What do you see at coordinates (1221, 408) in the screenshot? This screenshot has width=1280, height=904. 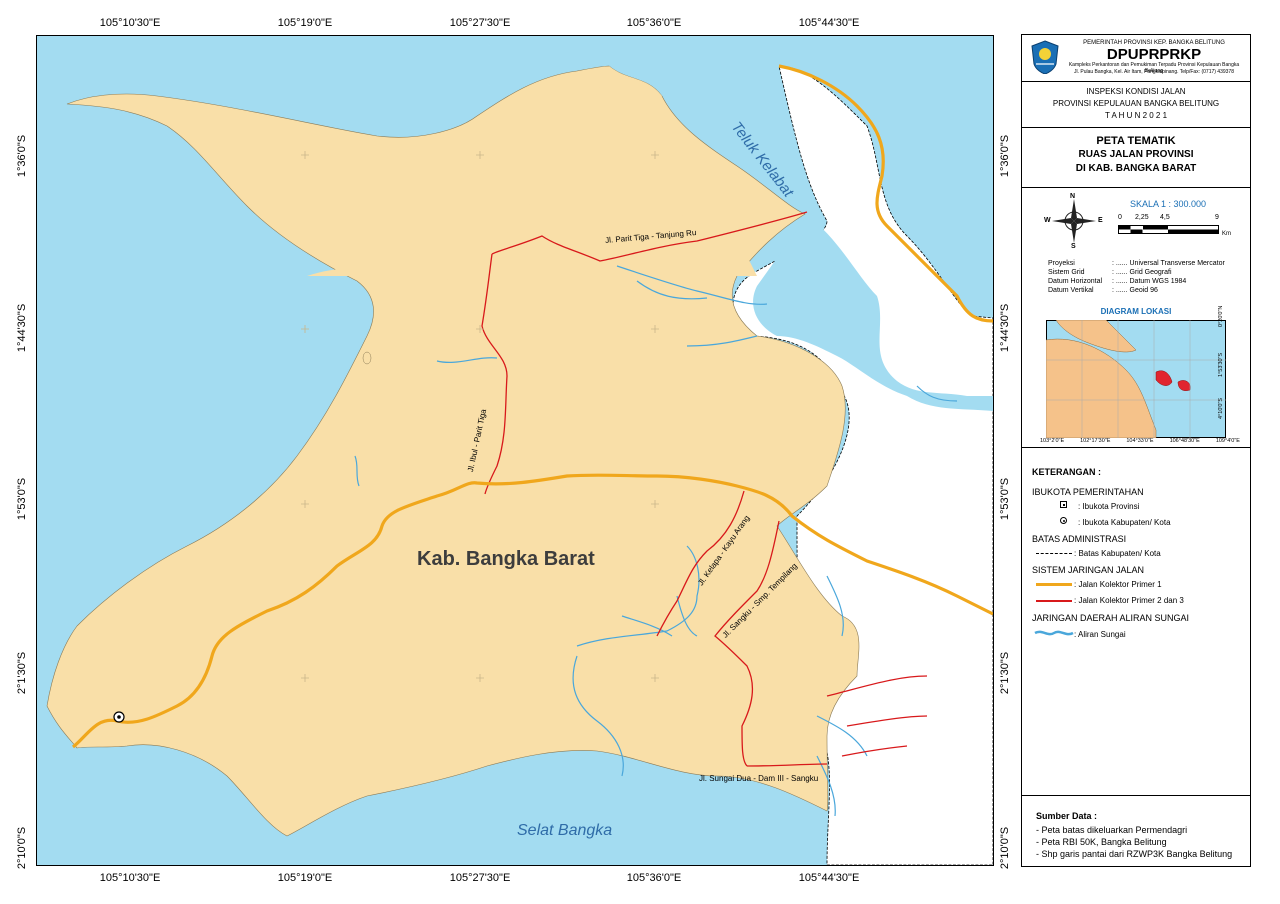 I see `inset-y-tick-3: 4°10'0"S` at bounding box center [1221, 408].